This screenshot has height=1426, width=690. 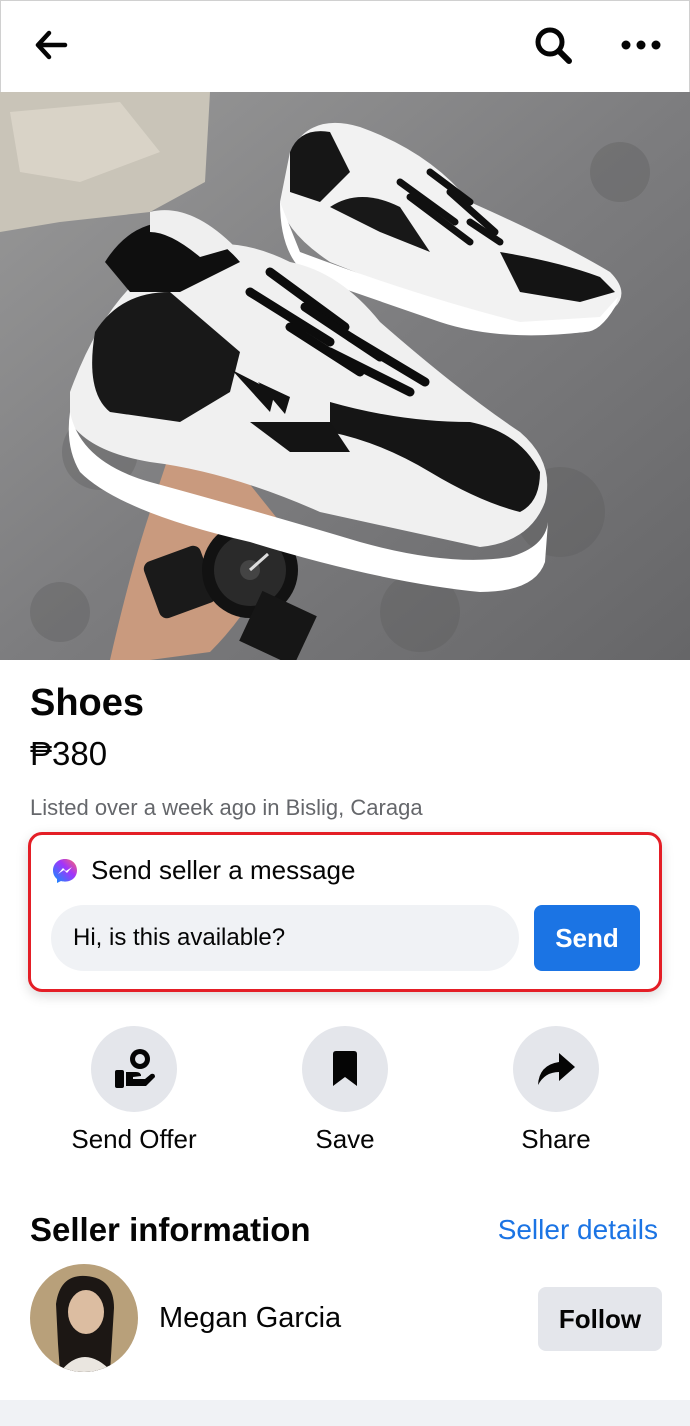 I want to click on send-offer-button: Send Offer, so click(x=134, y=1090).